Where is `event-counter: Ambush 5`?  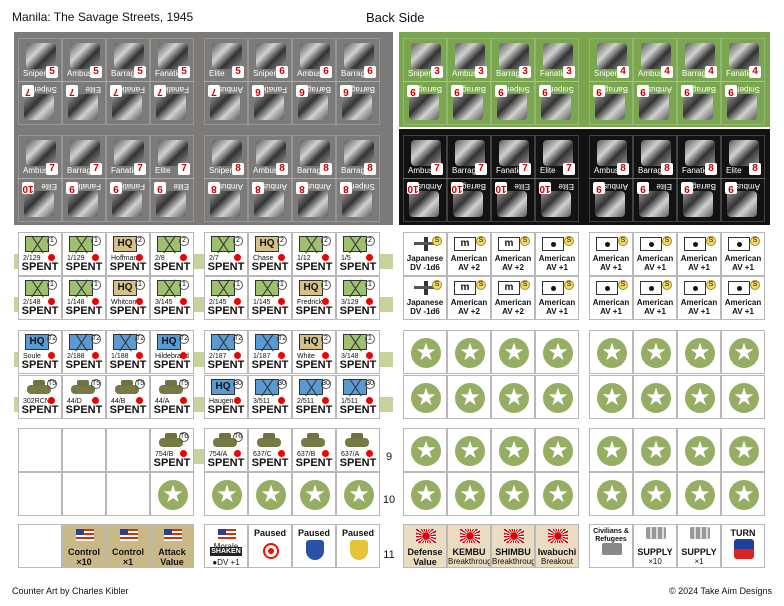 event-counter: Ambush 5 is located at coordinates (84, 60).